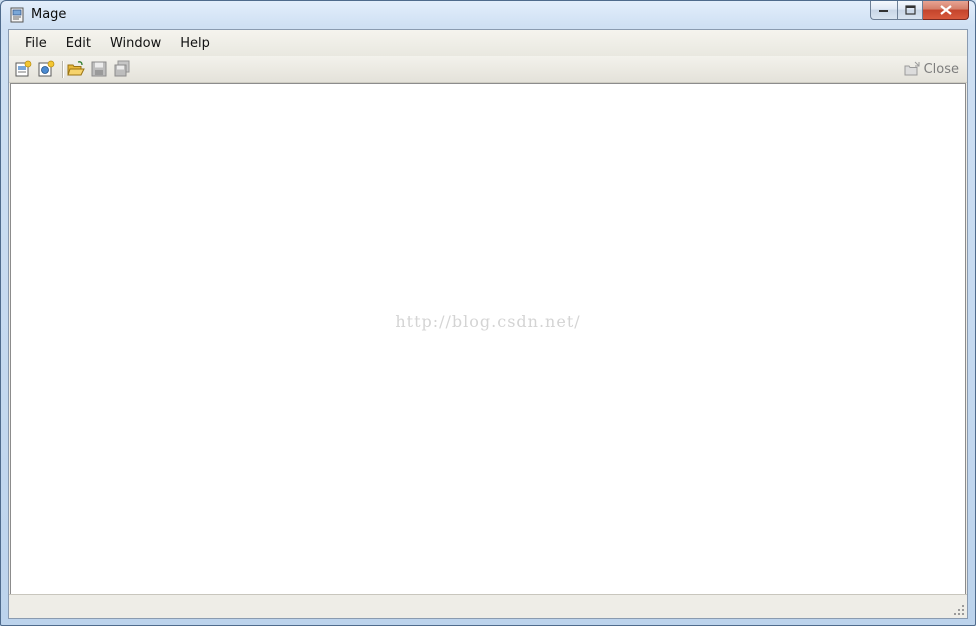 The image size is (976, 626). I want to click on save-all-icon, so click(122, 68).